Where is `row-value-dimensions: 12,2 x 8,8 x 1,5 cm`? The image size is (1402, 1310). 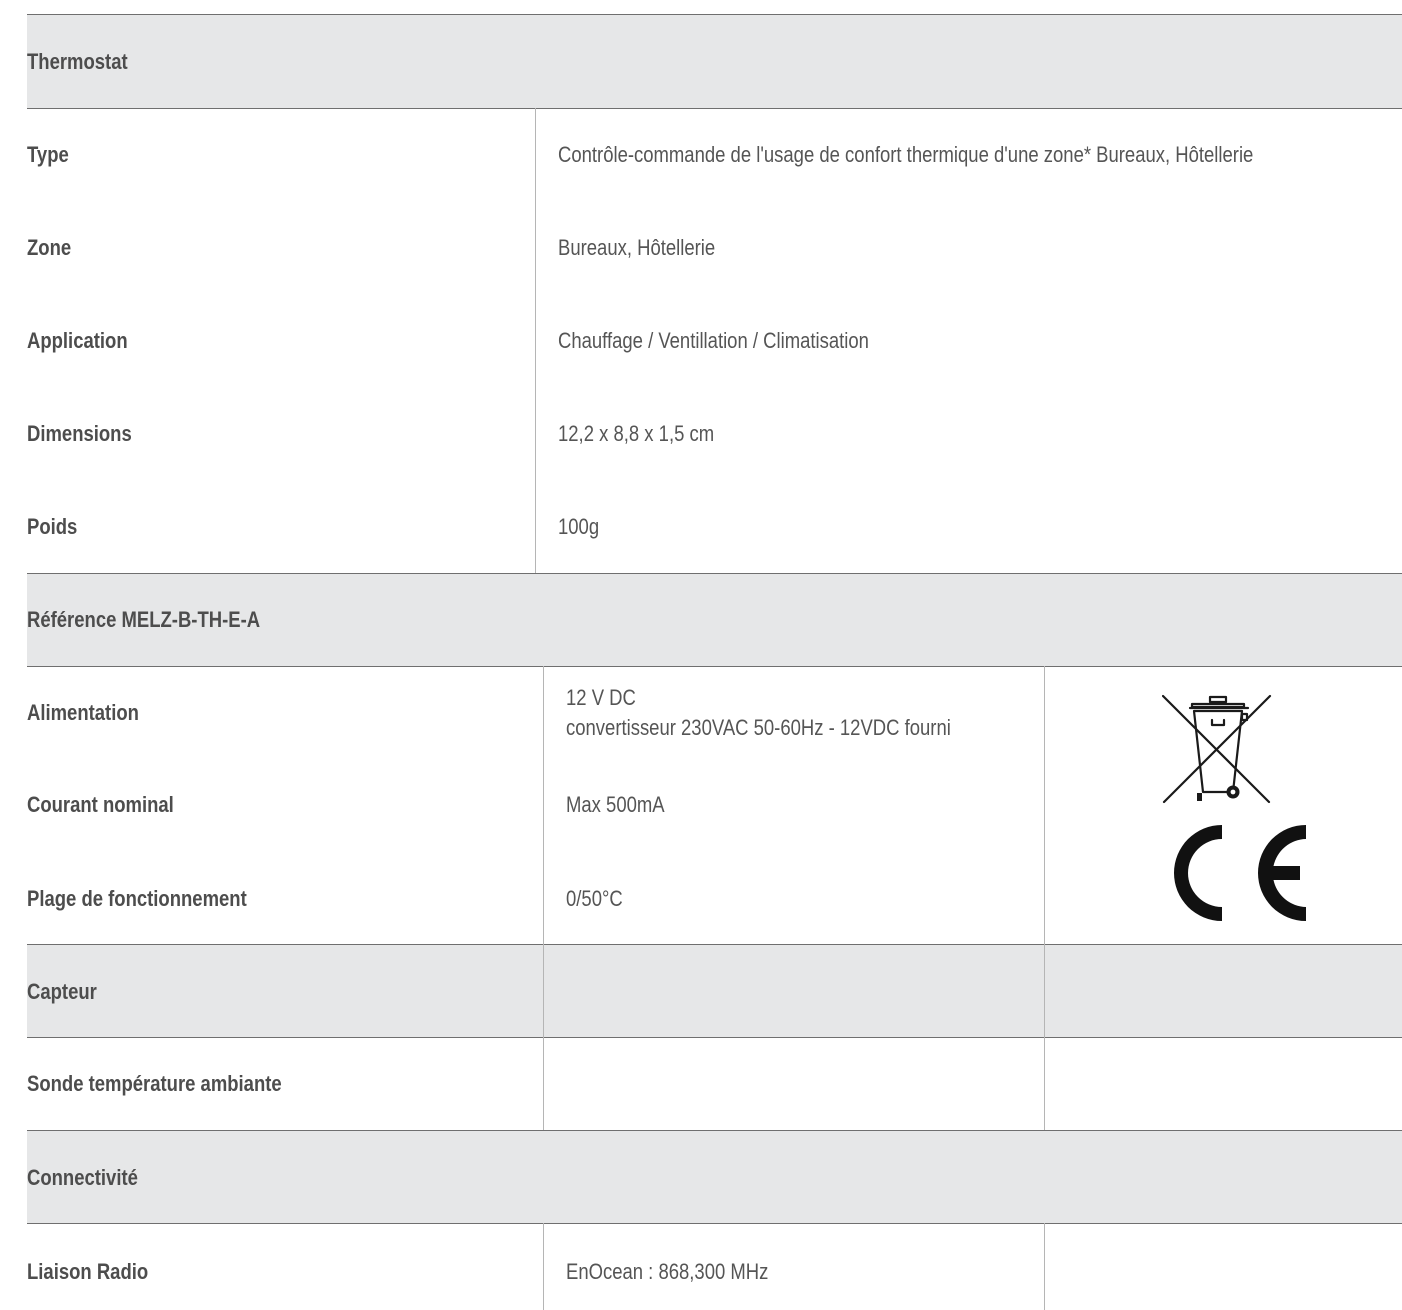
row-value-dimensions: 12,2 x 8,8 x 1,5 cm is located at coordinates (636, 433).